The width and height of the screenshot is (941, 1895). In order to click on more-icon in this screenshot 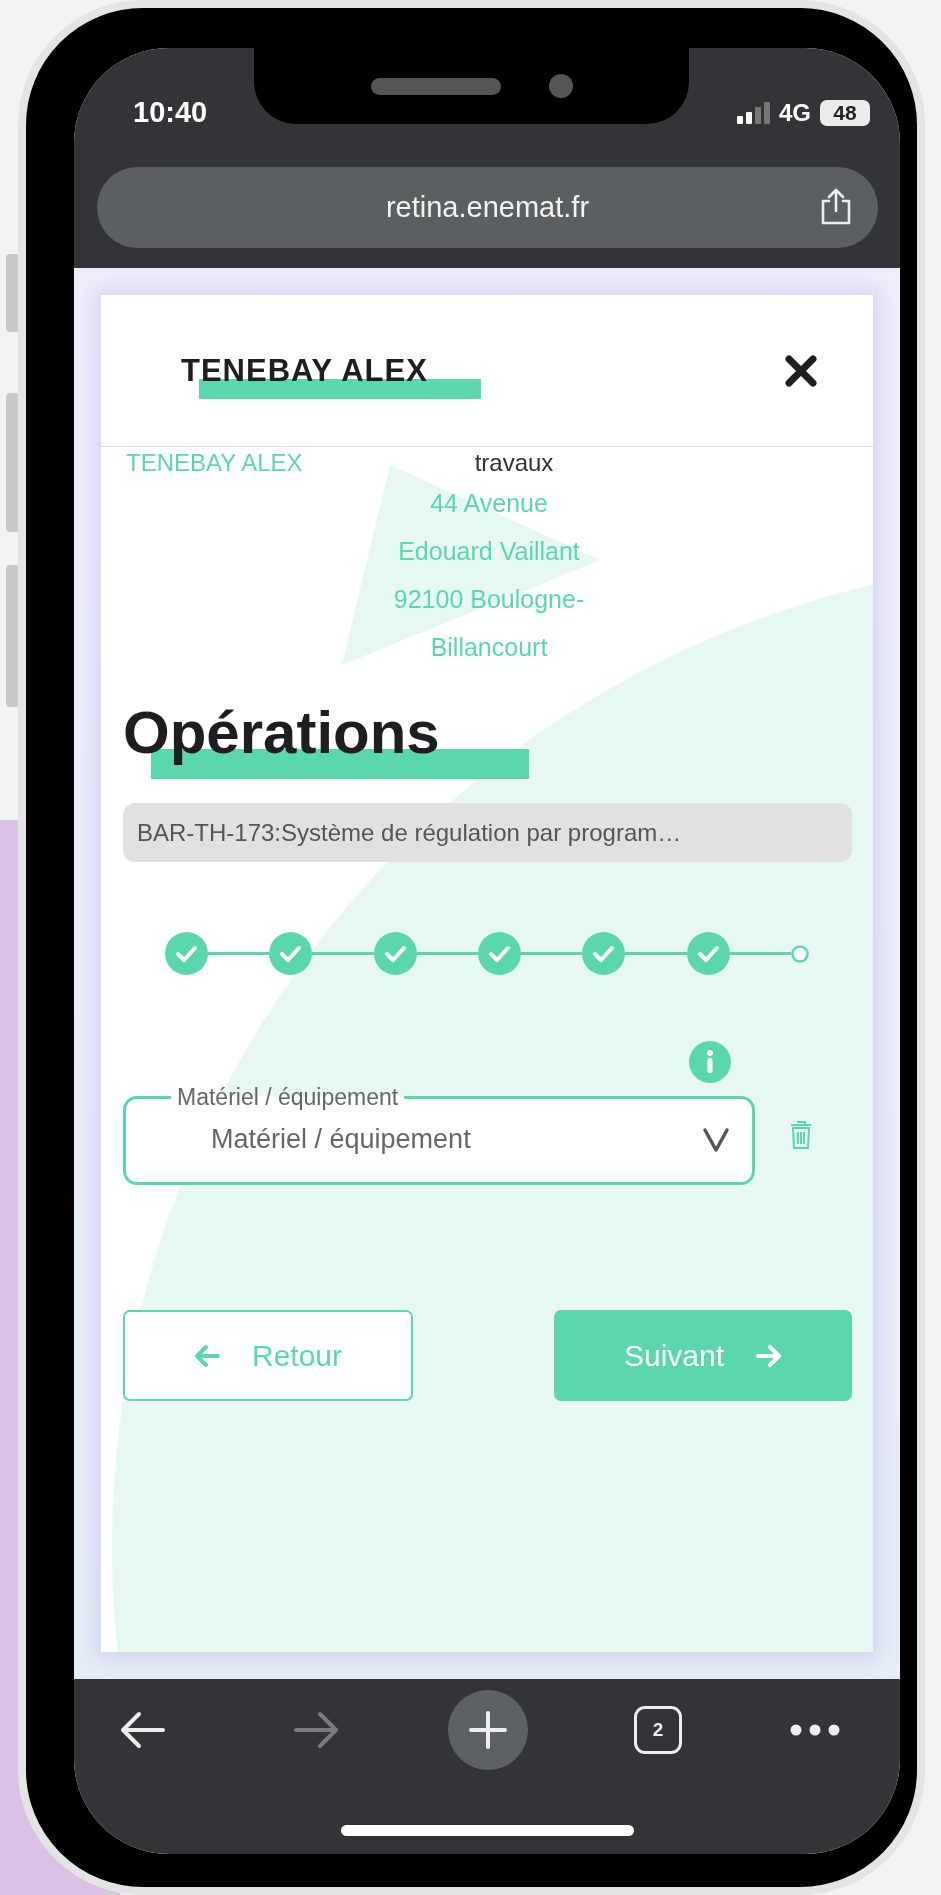, I will do `click(815, 1730)`.